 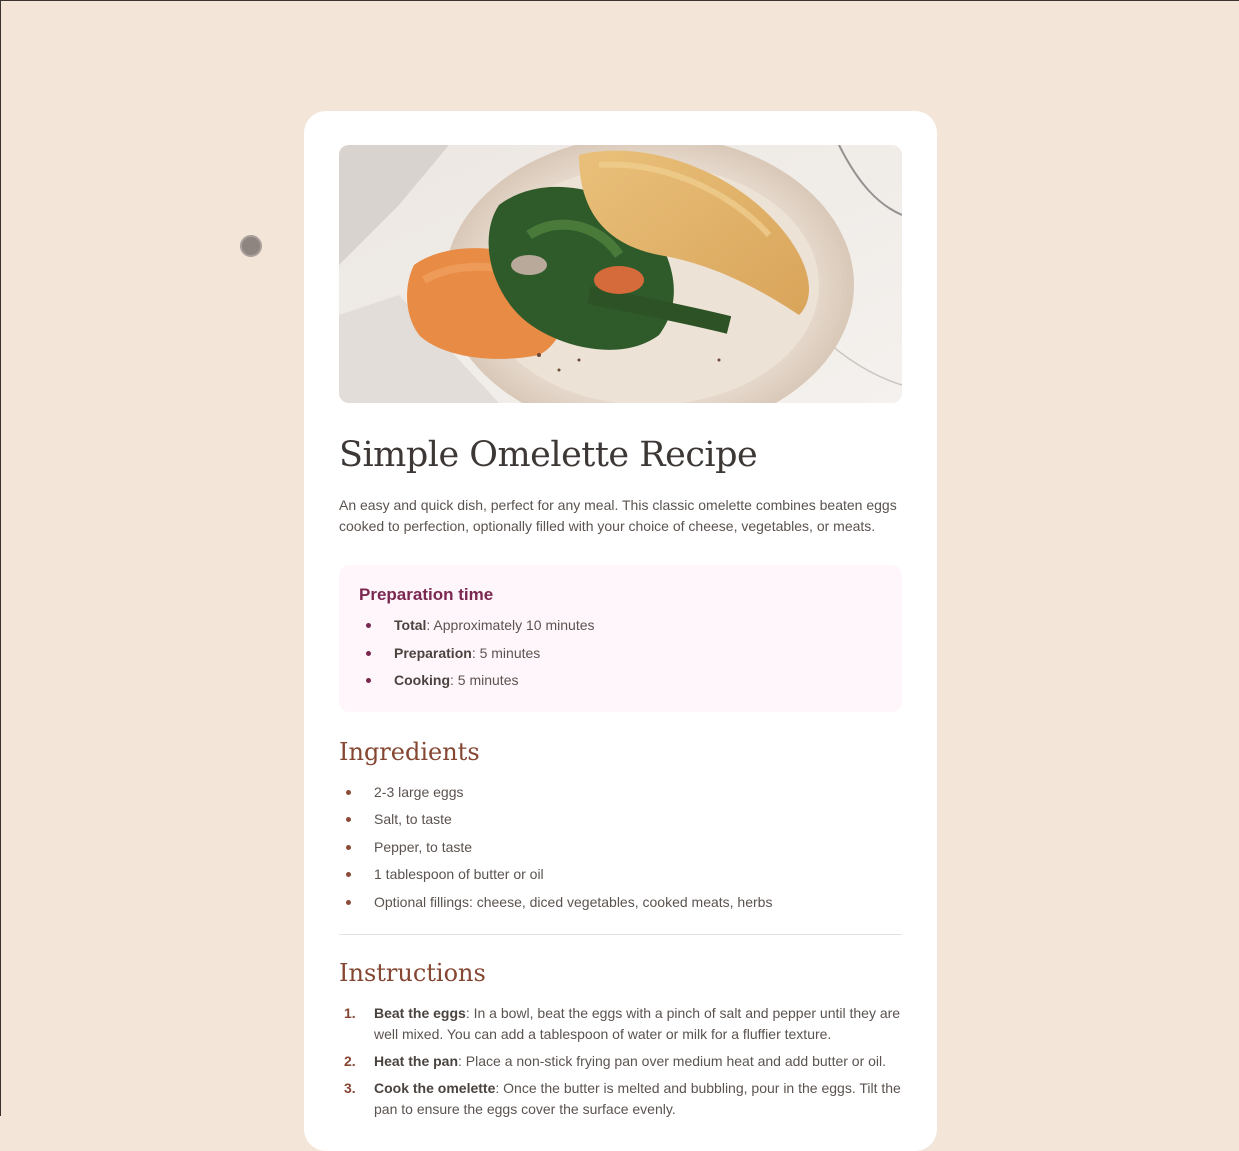 What do you see at coordinates (620, 874) in the screenshot?
I see `list-item: 1 tablespoon of butter or oil` at bounding box center [620, 874].